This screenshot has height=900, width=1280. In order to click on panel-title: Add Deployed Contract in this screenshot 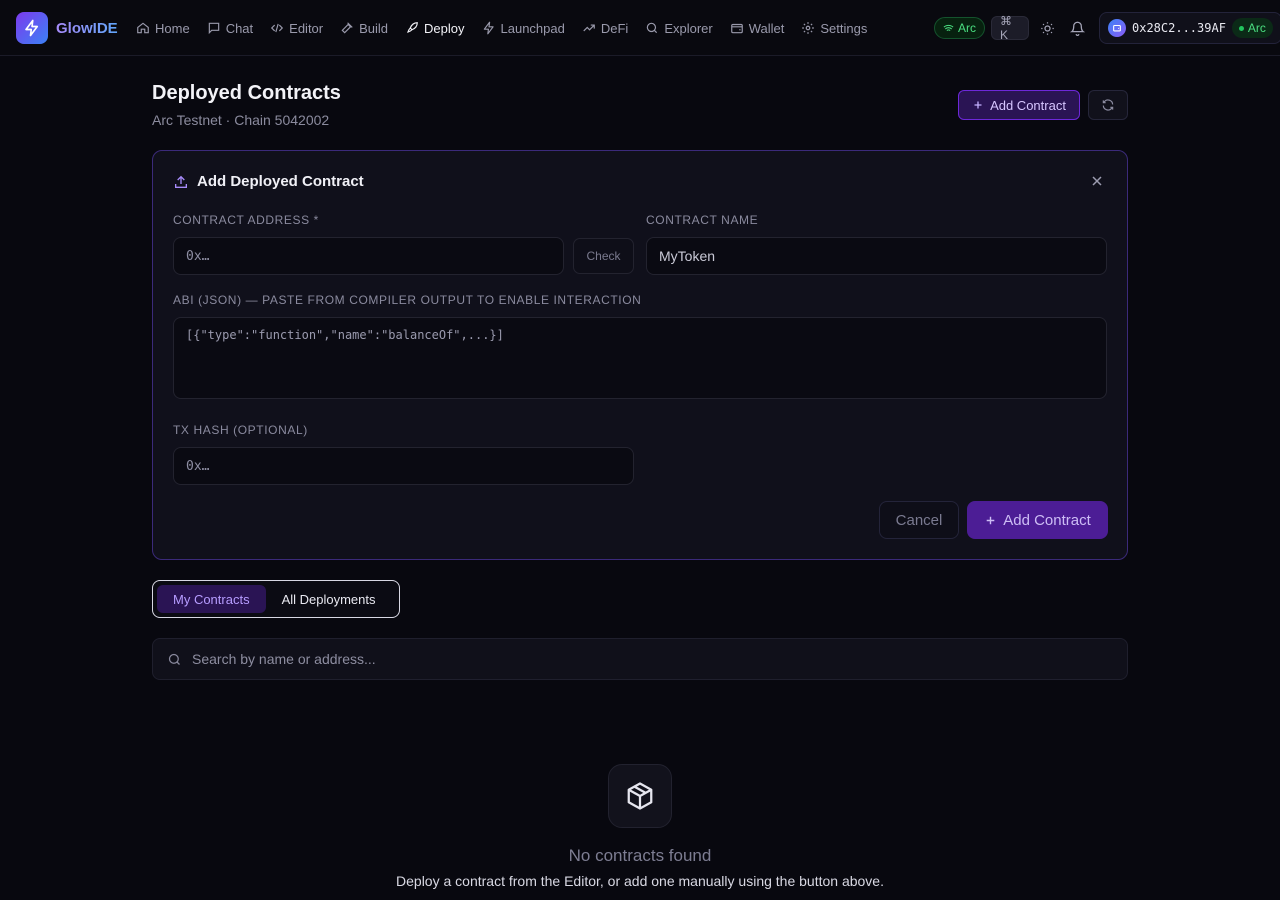, I will do `click(280, 181)`.